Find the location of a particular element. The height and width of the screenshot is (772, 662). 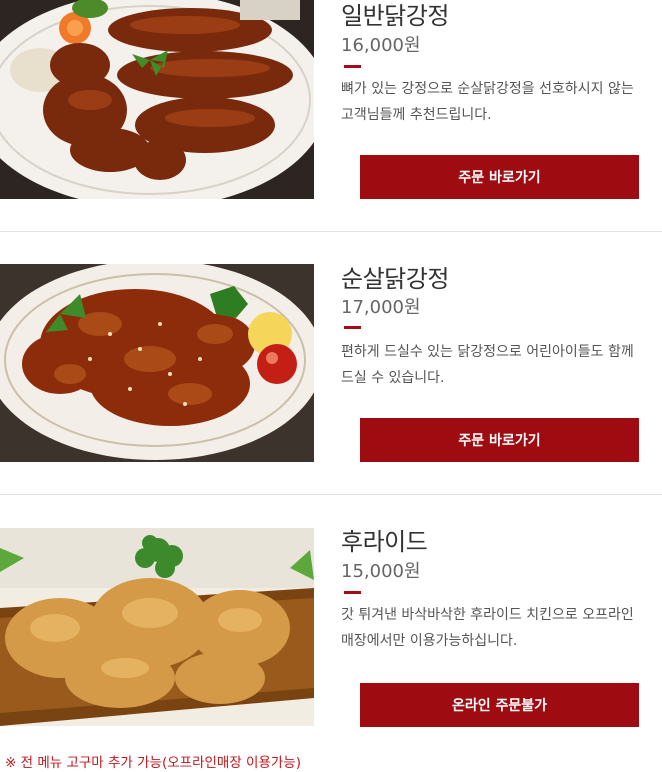

order-unavailable-button: 온라인 주문불가 is located at coordinates (499, 705).